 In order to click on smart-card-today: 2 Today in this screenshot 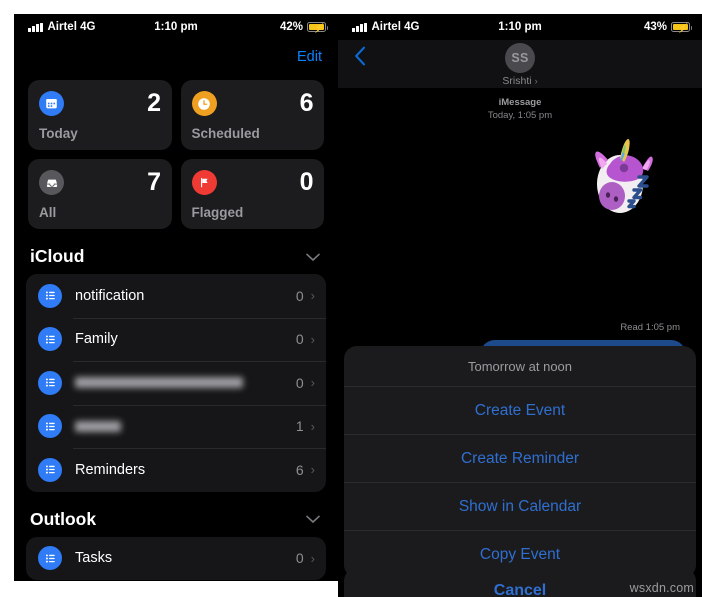, I will do `click(100, 115)`.